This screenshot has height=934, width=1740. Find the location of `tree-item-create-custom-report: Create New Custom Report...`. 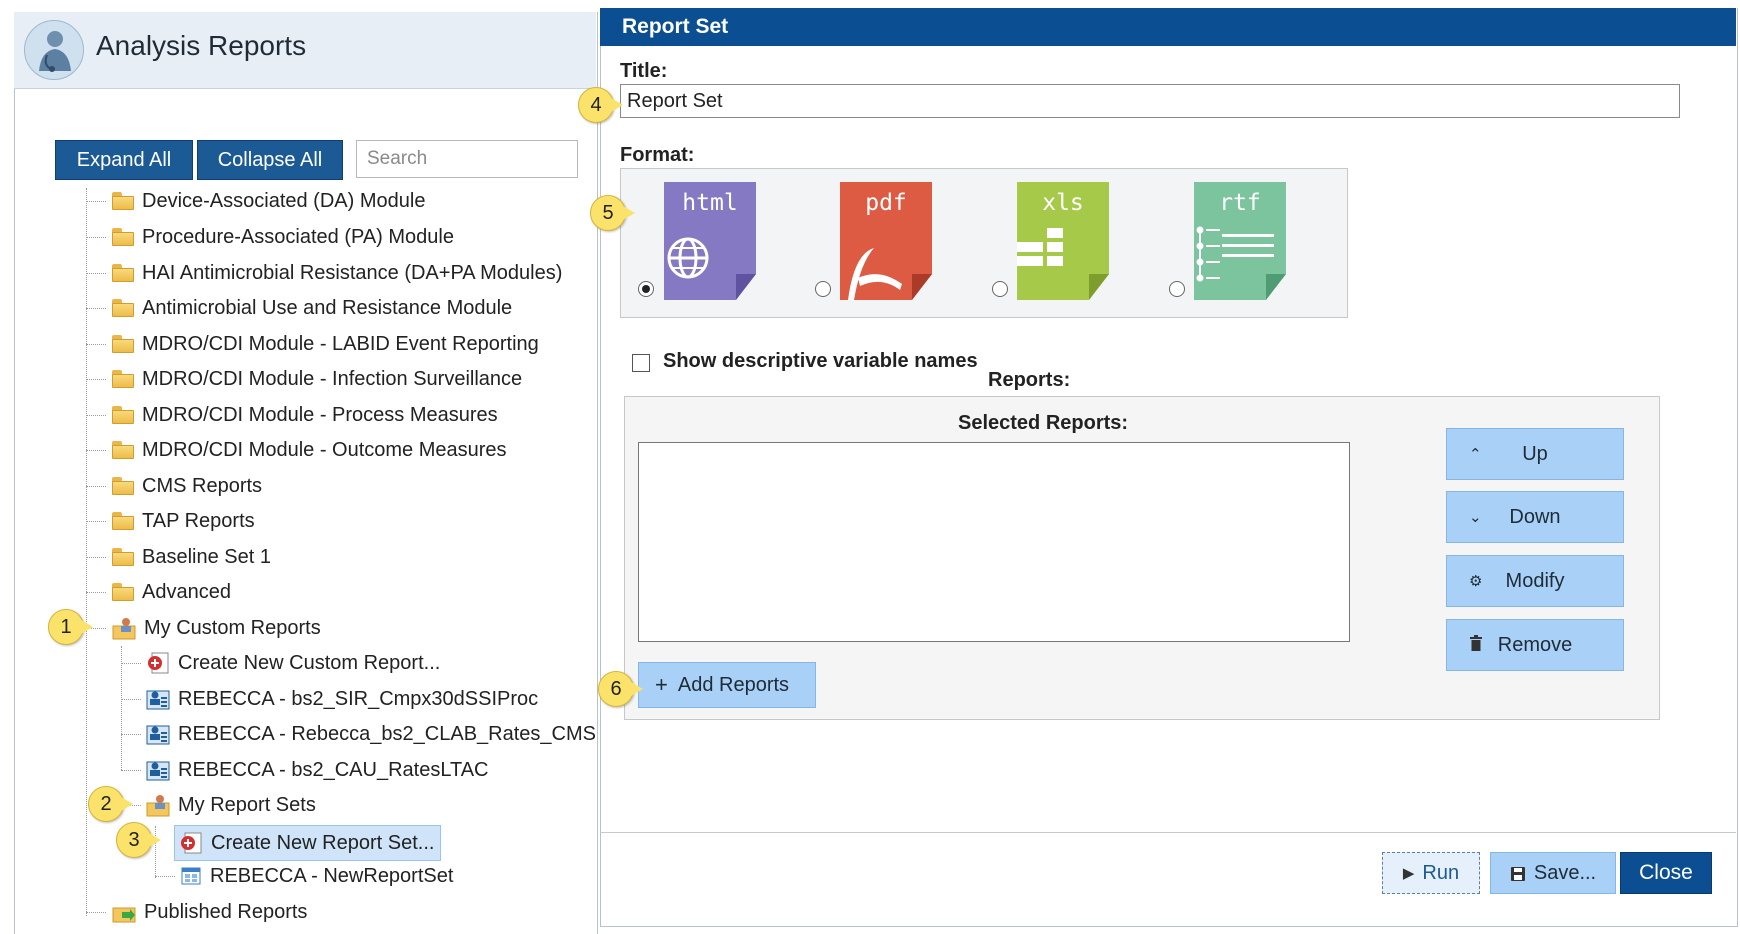

tree-item-create-custom-report: Create New Custom Report... is located at coordinates (293, 663).